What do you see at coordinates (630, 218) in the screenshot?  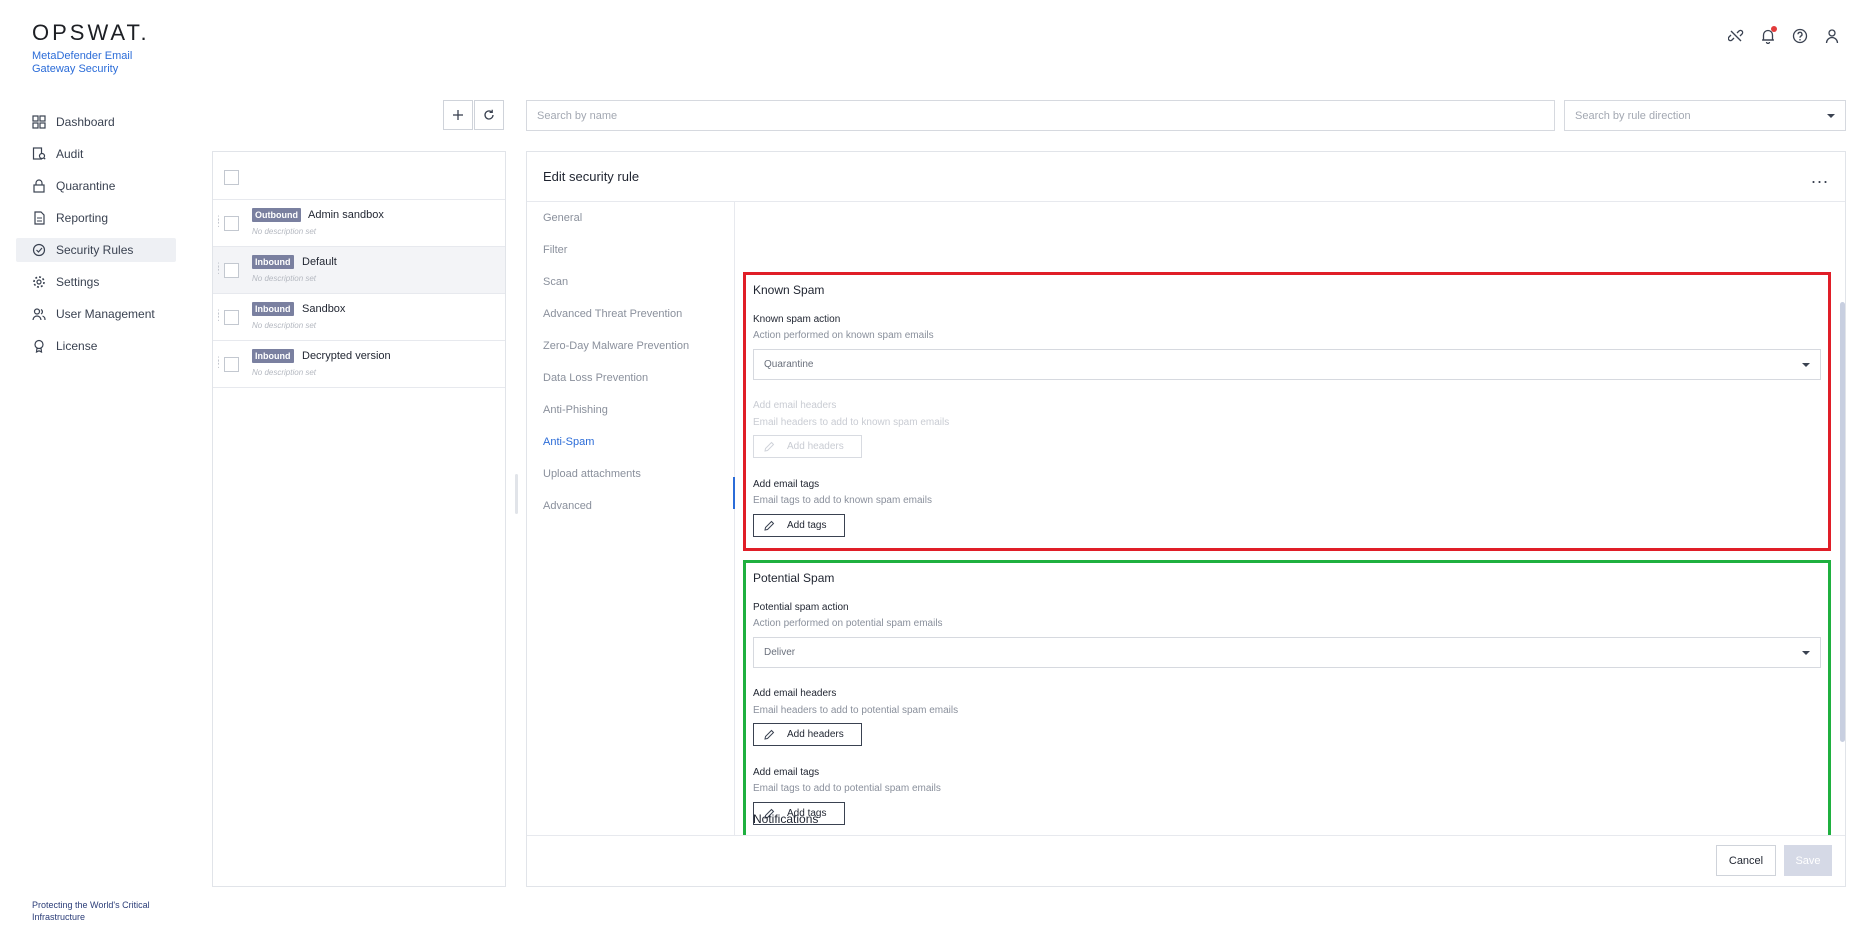 I see `section-general: General` at bounding box center [630, 218].